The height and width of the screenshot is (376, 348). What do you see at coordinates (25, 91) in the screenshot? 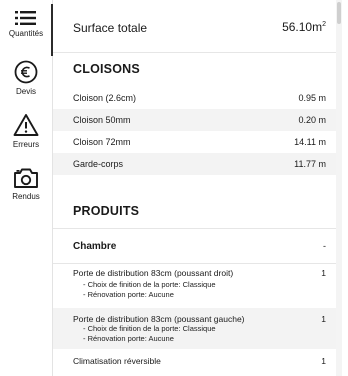
I see `nav-label: Devis` at bounding box center [25, 91].